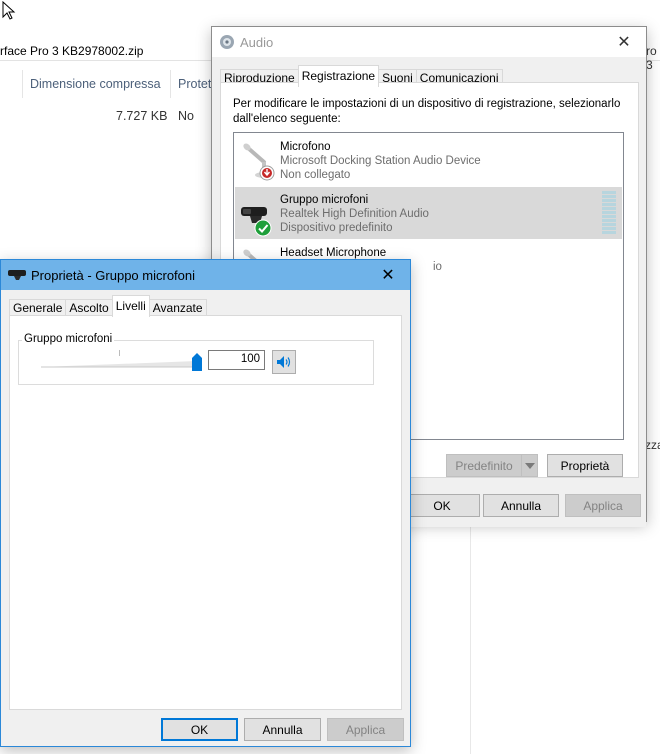  What do you see at coordinates (263, 228) in the screenshot?
I see `default-check-icon` at bounding box center [263, 228].